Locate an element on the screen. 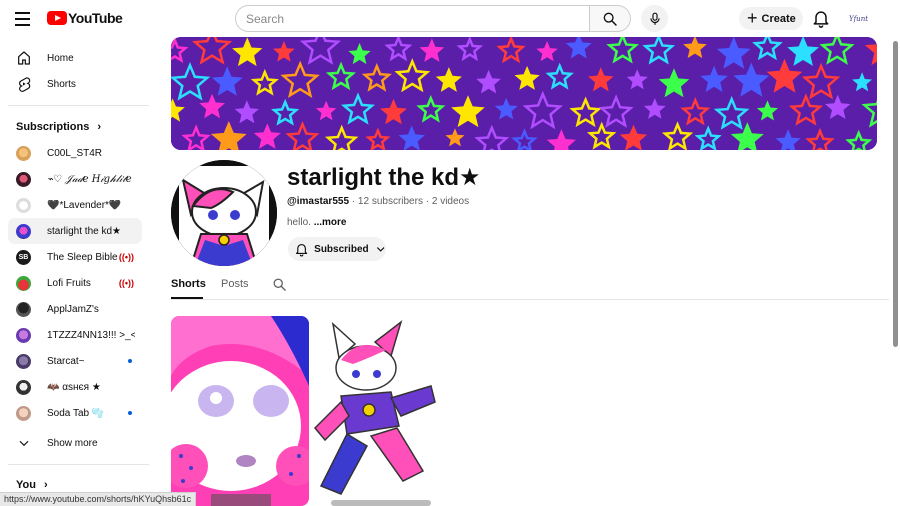  active-tab-underline is located at coordinates (187, 298).